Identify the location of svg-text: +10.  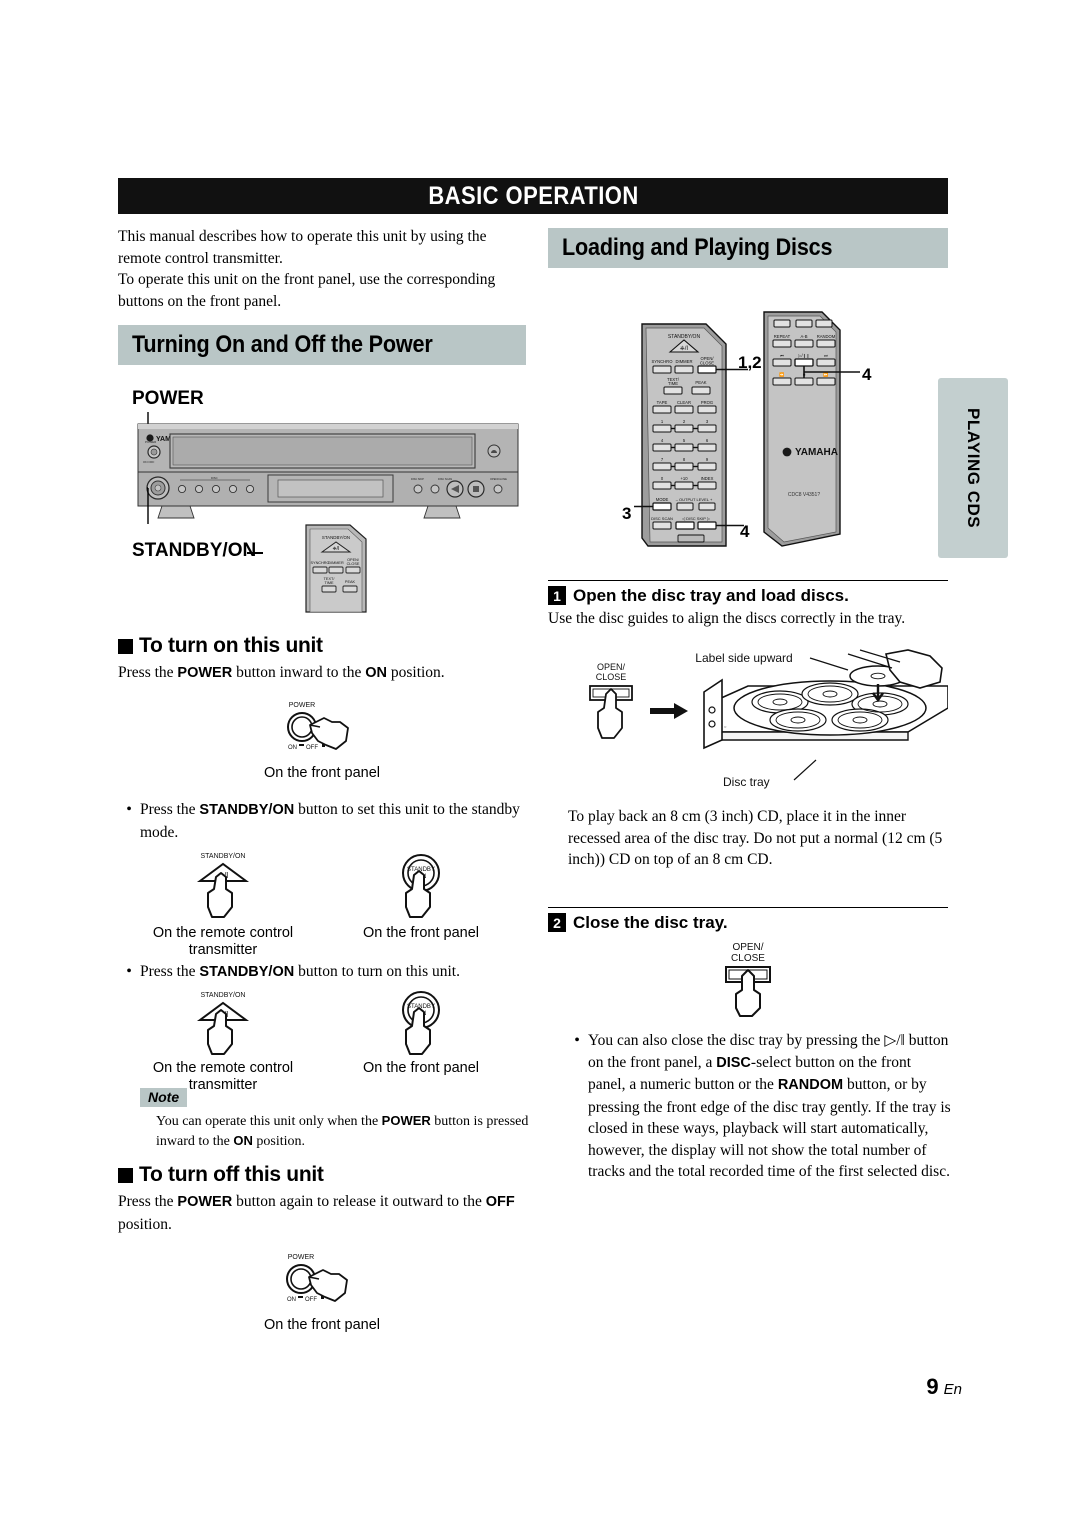
(684, 478).